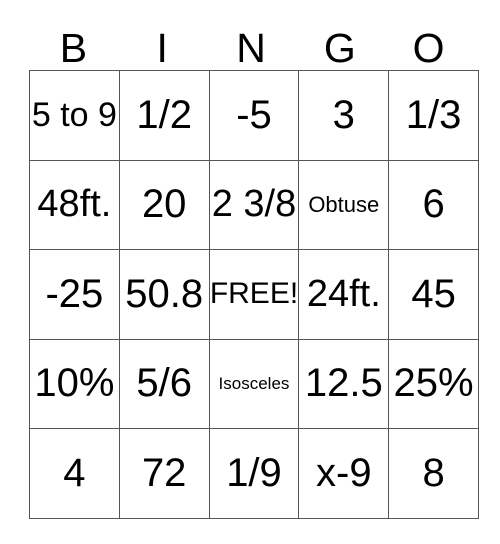  I want to click on bingo-cell-b3: -25, so click(74, 294).